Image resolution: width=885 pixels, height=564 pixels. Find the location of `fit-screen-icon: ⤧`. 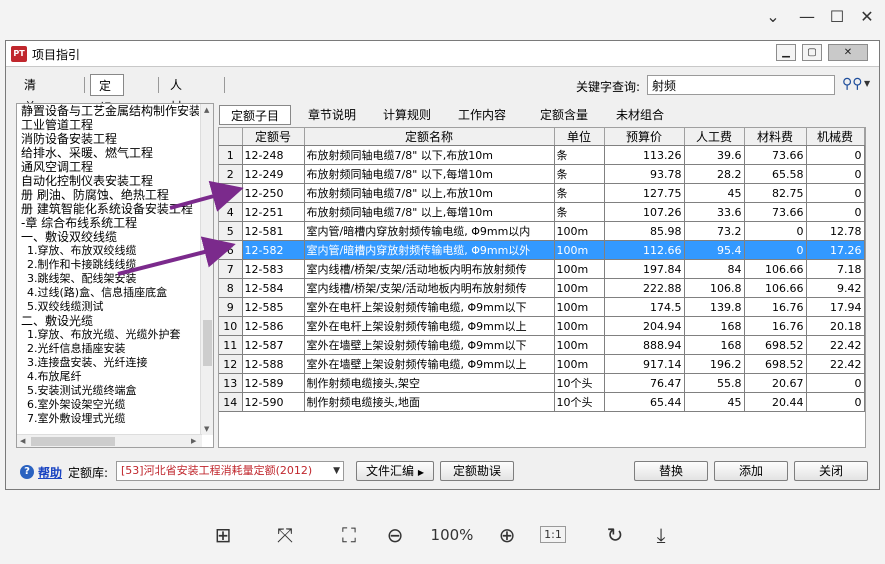

fit-screen-icon: ⤧ is located at coordinates (285, 535).